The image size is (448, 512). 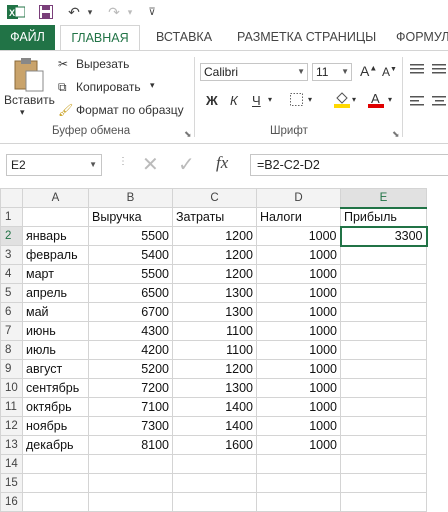 What do you see at coordinates (130, 483) in the screenshot?
I see `cell-b` at bounding box center [130, 483].